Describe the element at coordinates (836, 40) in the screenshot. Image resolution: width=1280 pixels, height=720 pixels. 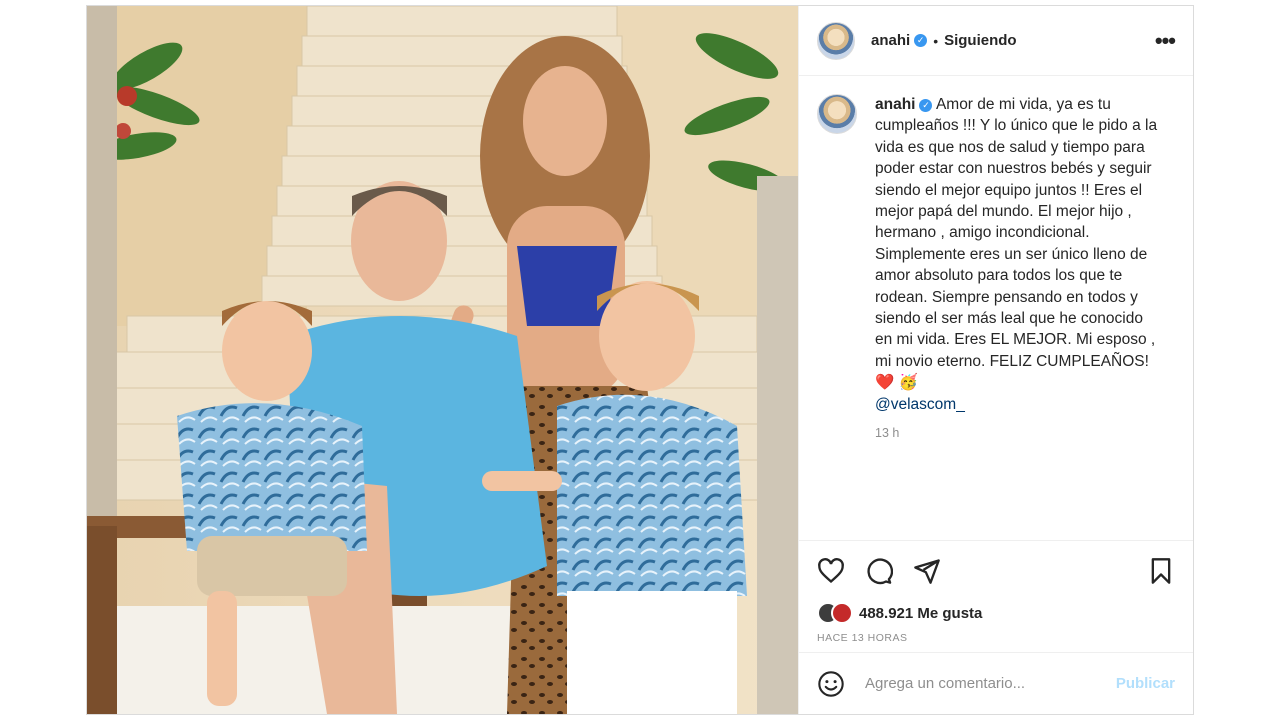
I see `author-avatar` at that location.